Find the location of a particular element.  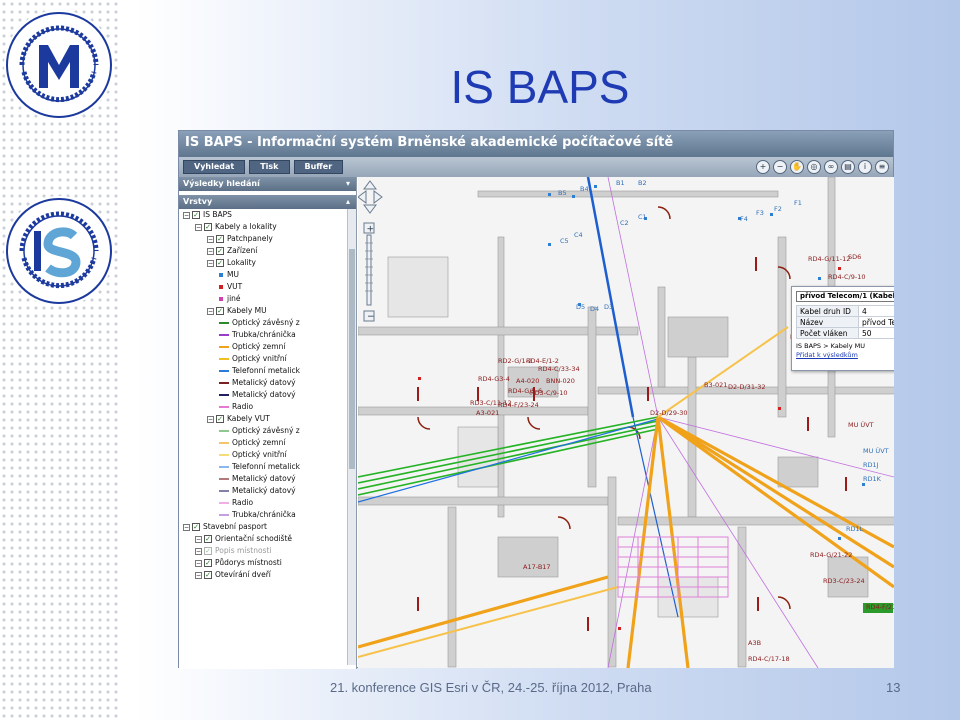

map-tools: + − ✋ ◎ ∞ ▤ i ≡ is located at coordinates (824, 167).